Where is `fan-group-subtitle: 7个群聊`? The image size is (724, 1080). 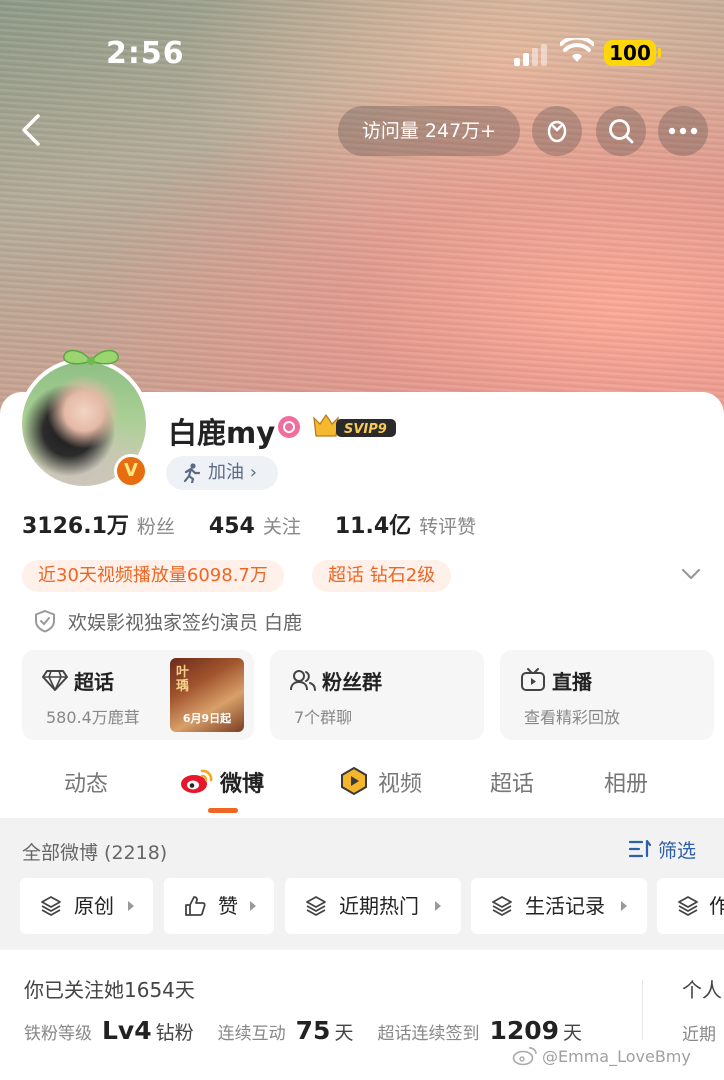
fan-group-subtitle: 7个群聊 is located at coordinates (323, 717).